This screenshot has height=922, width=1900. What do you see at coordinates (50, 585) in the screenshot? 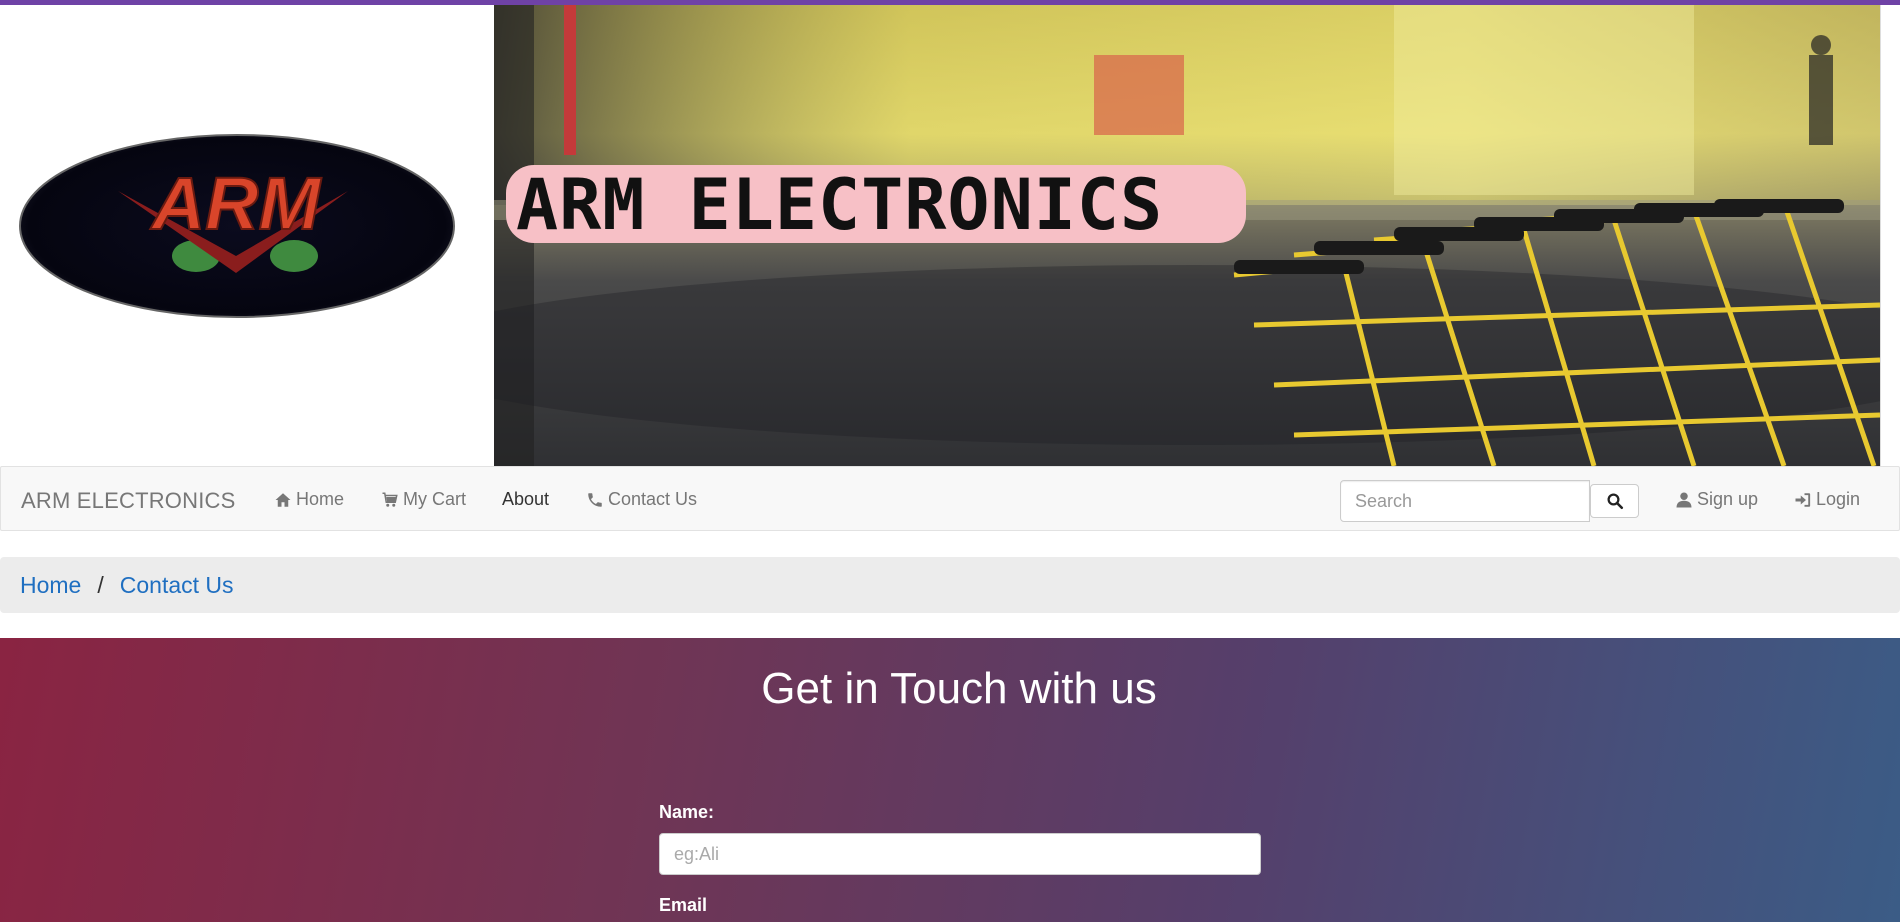
I see `breadcrumb-home: Home` at bounding box center [50, 585].